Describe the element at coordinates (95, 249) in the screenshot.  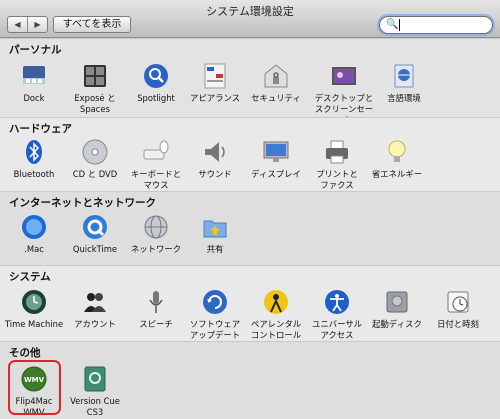
I see `pref-label: QuickTime` at that location.